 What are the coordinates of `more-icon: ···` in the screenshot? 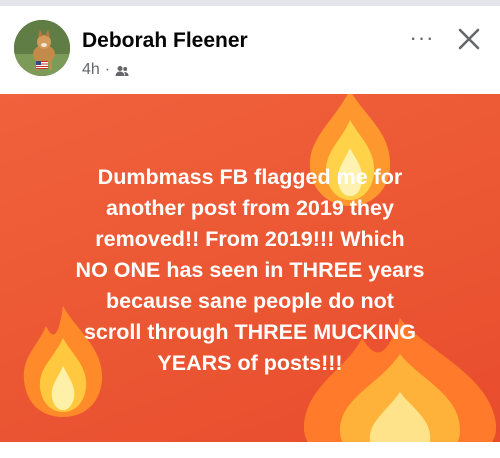 It's located at (422, 37).